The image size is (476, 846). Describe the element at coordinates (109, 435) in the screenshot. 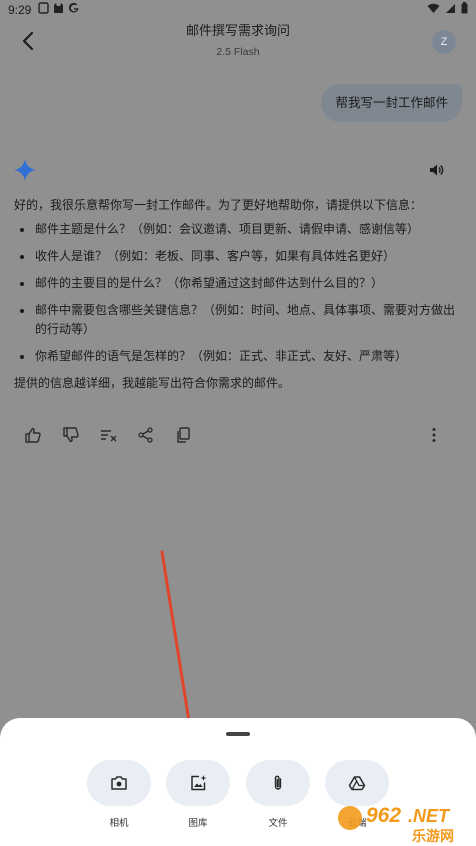

I see `modify-response-icon` at that location.